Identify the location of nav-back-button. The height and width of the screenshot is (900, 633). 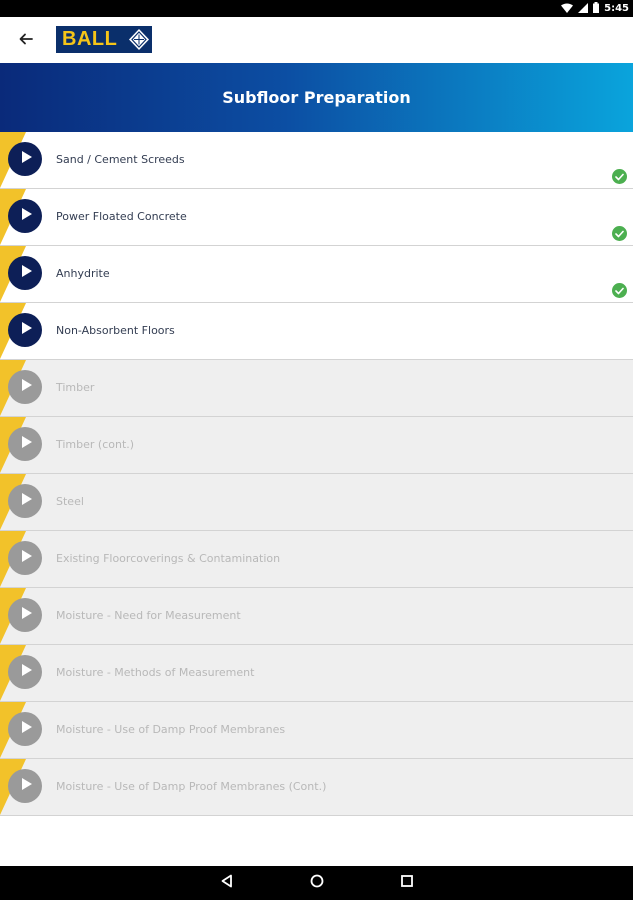
(227, 883).